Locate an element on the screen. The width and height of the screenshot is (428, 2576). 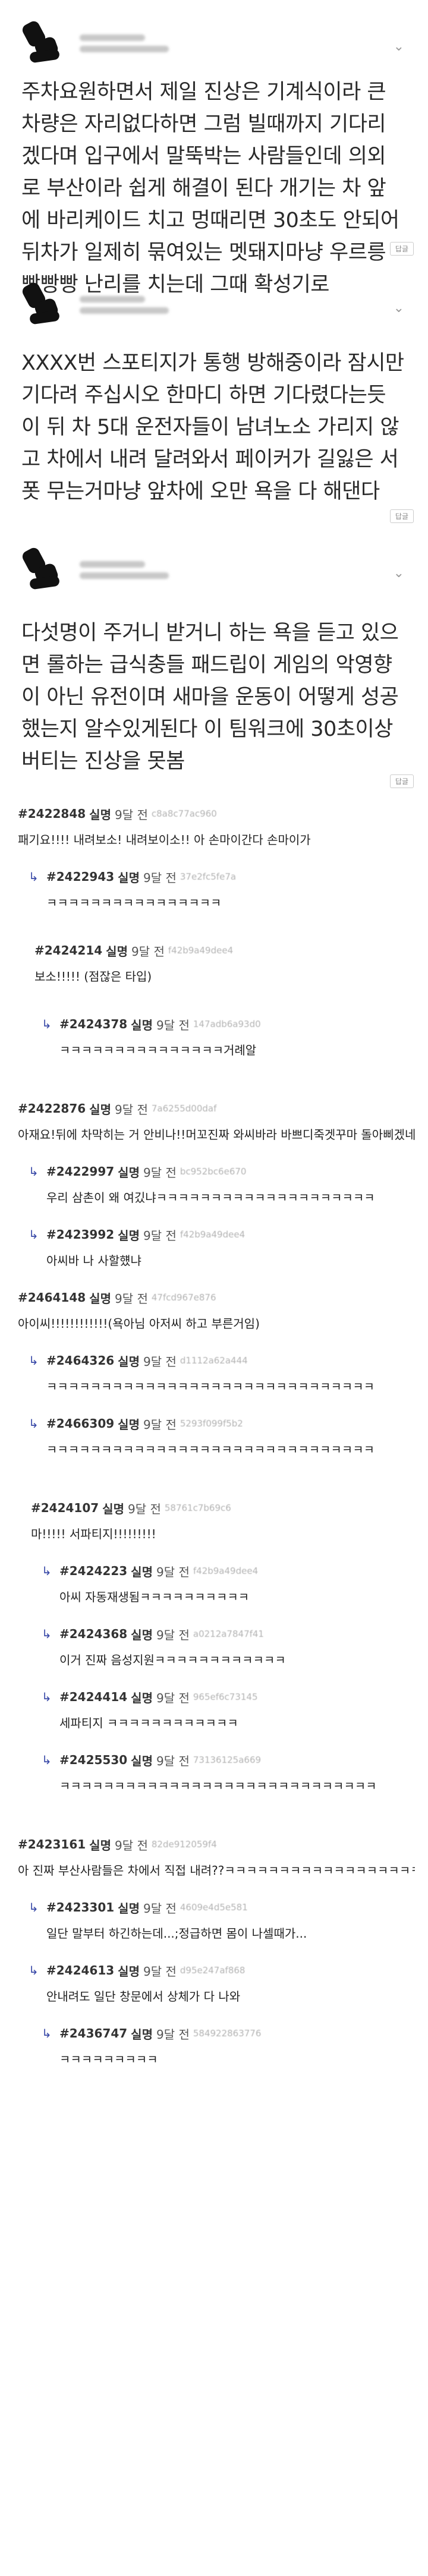
comment-hash: 7a6255d00daf is located at coordinates (184, 1108).